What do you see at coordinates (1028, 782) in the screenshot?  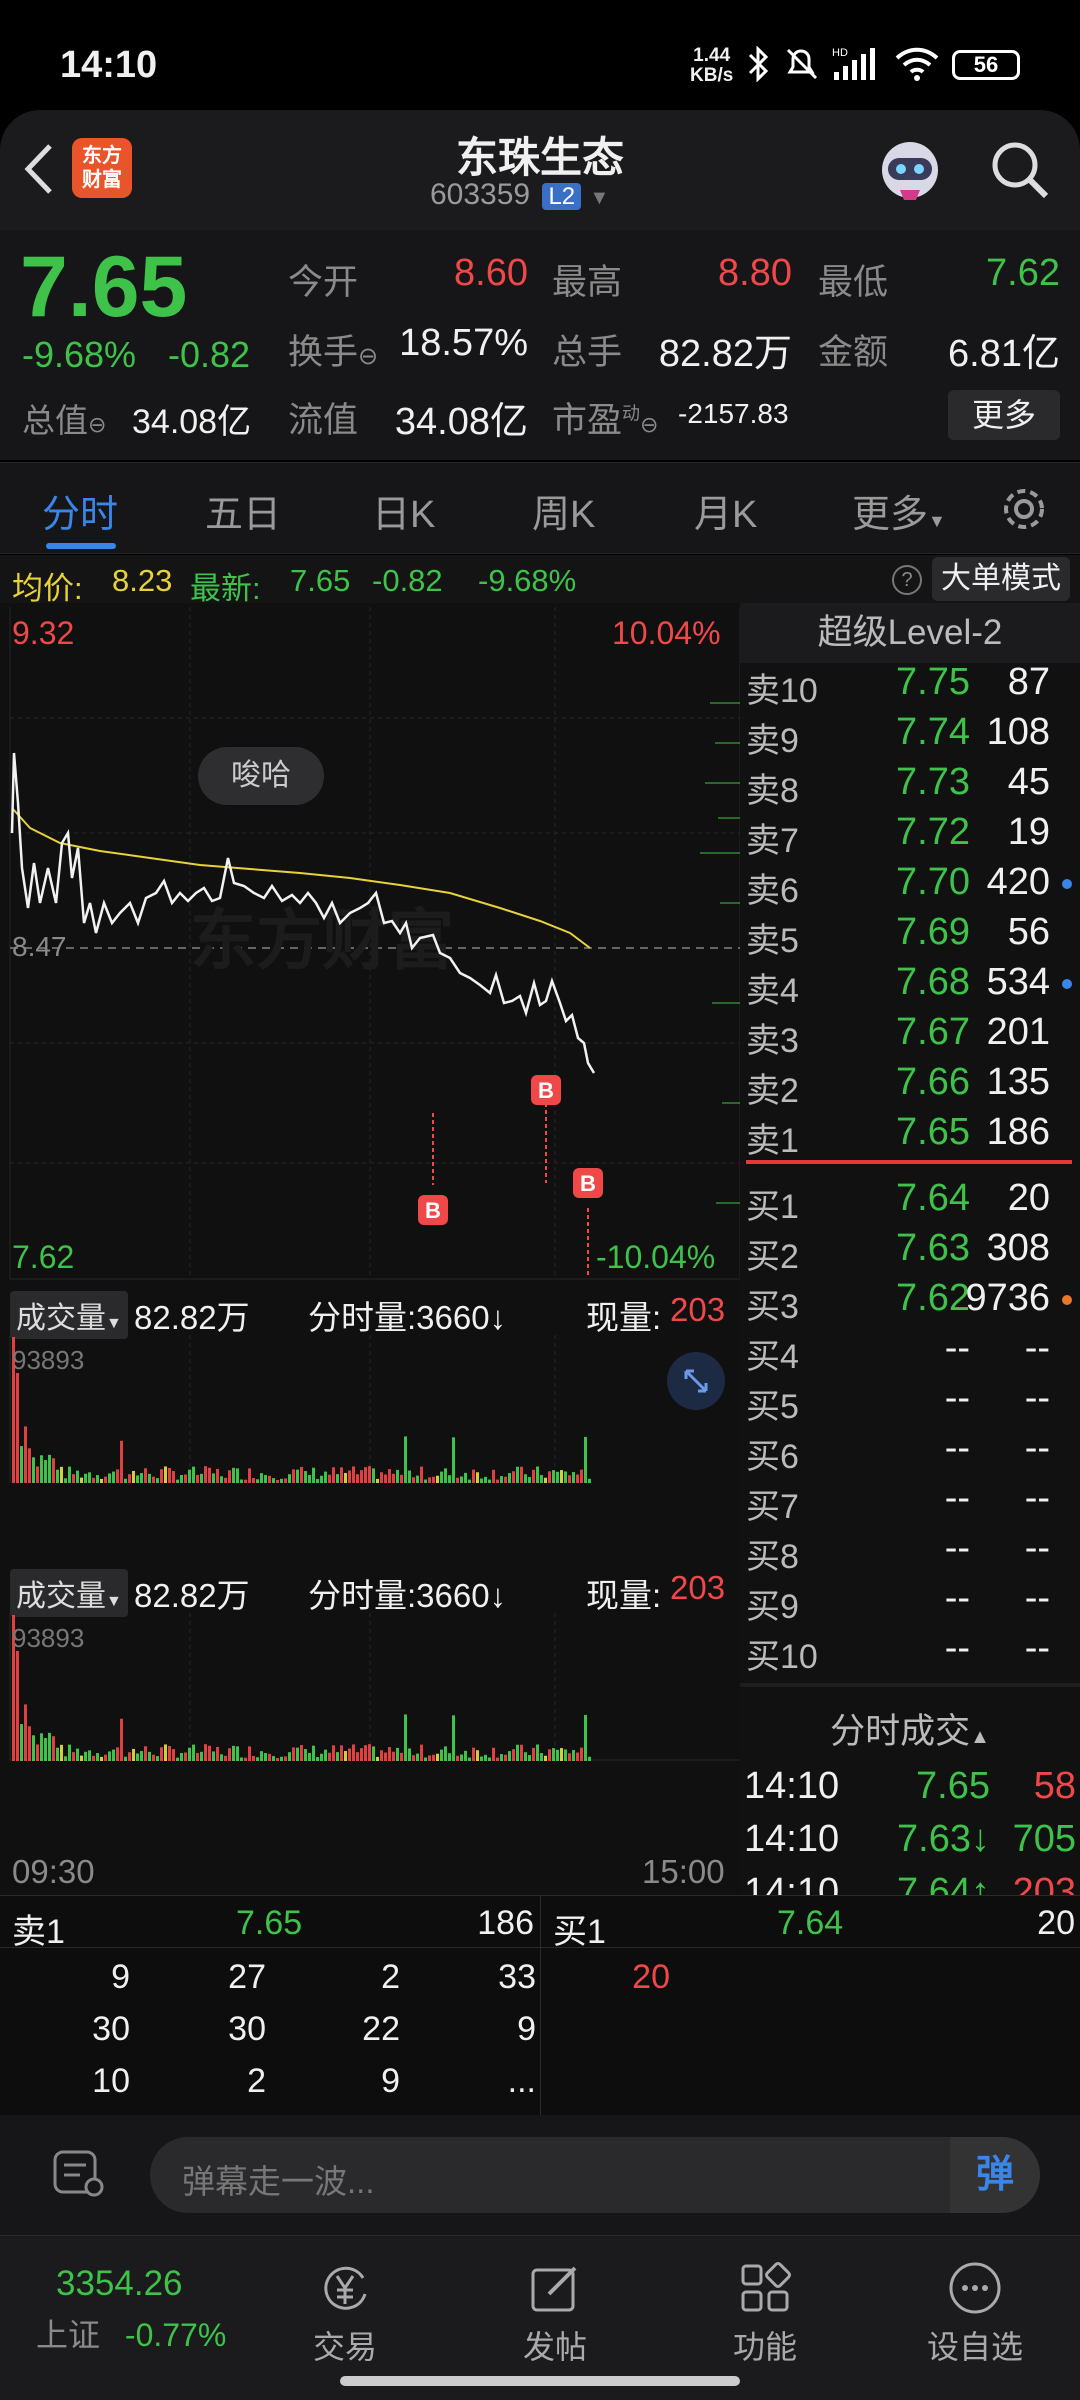 I see `ask-qty: 45` at bounding box center [1028, 782].